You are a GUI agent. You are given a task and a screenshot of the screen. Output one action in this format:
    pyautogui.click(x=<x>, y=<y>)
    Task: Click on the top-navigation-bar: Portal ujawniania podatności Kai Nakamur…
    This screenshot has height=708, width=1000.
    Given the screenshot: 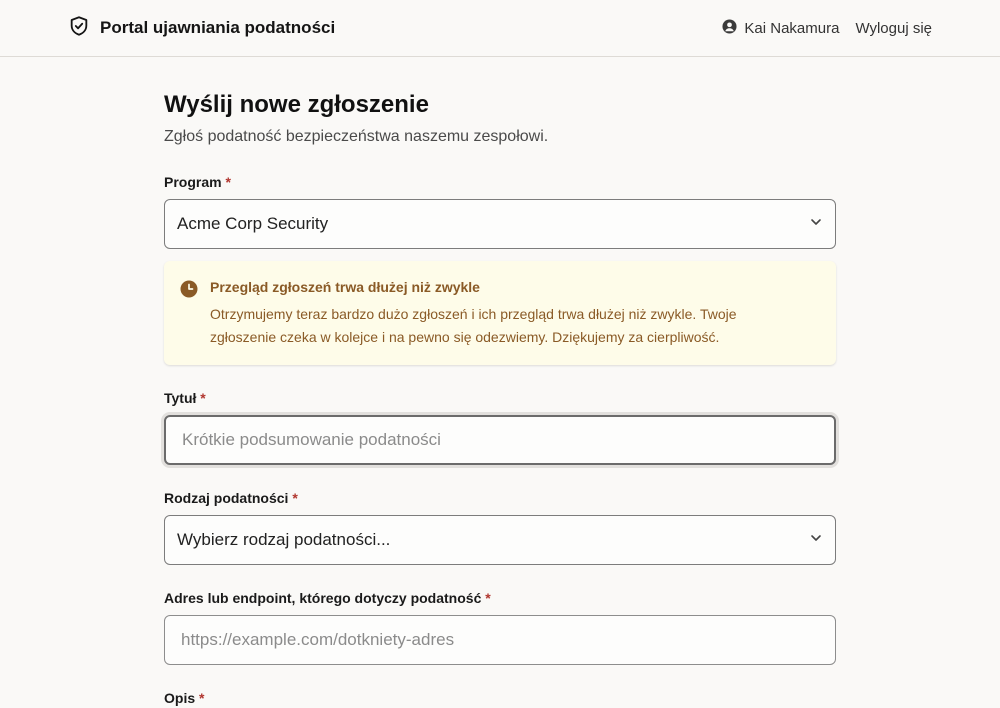 What is the action you would take?
    pyautogui.click(x=500, y=28)
    